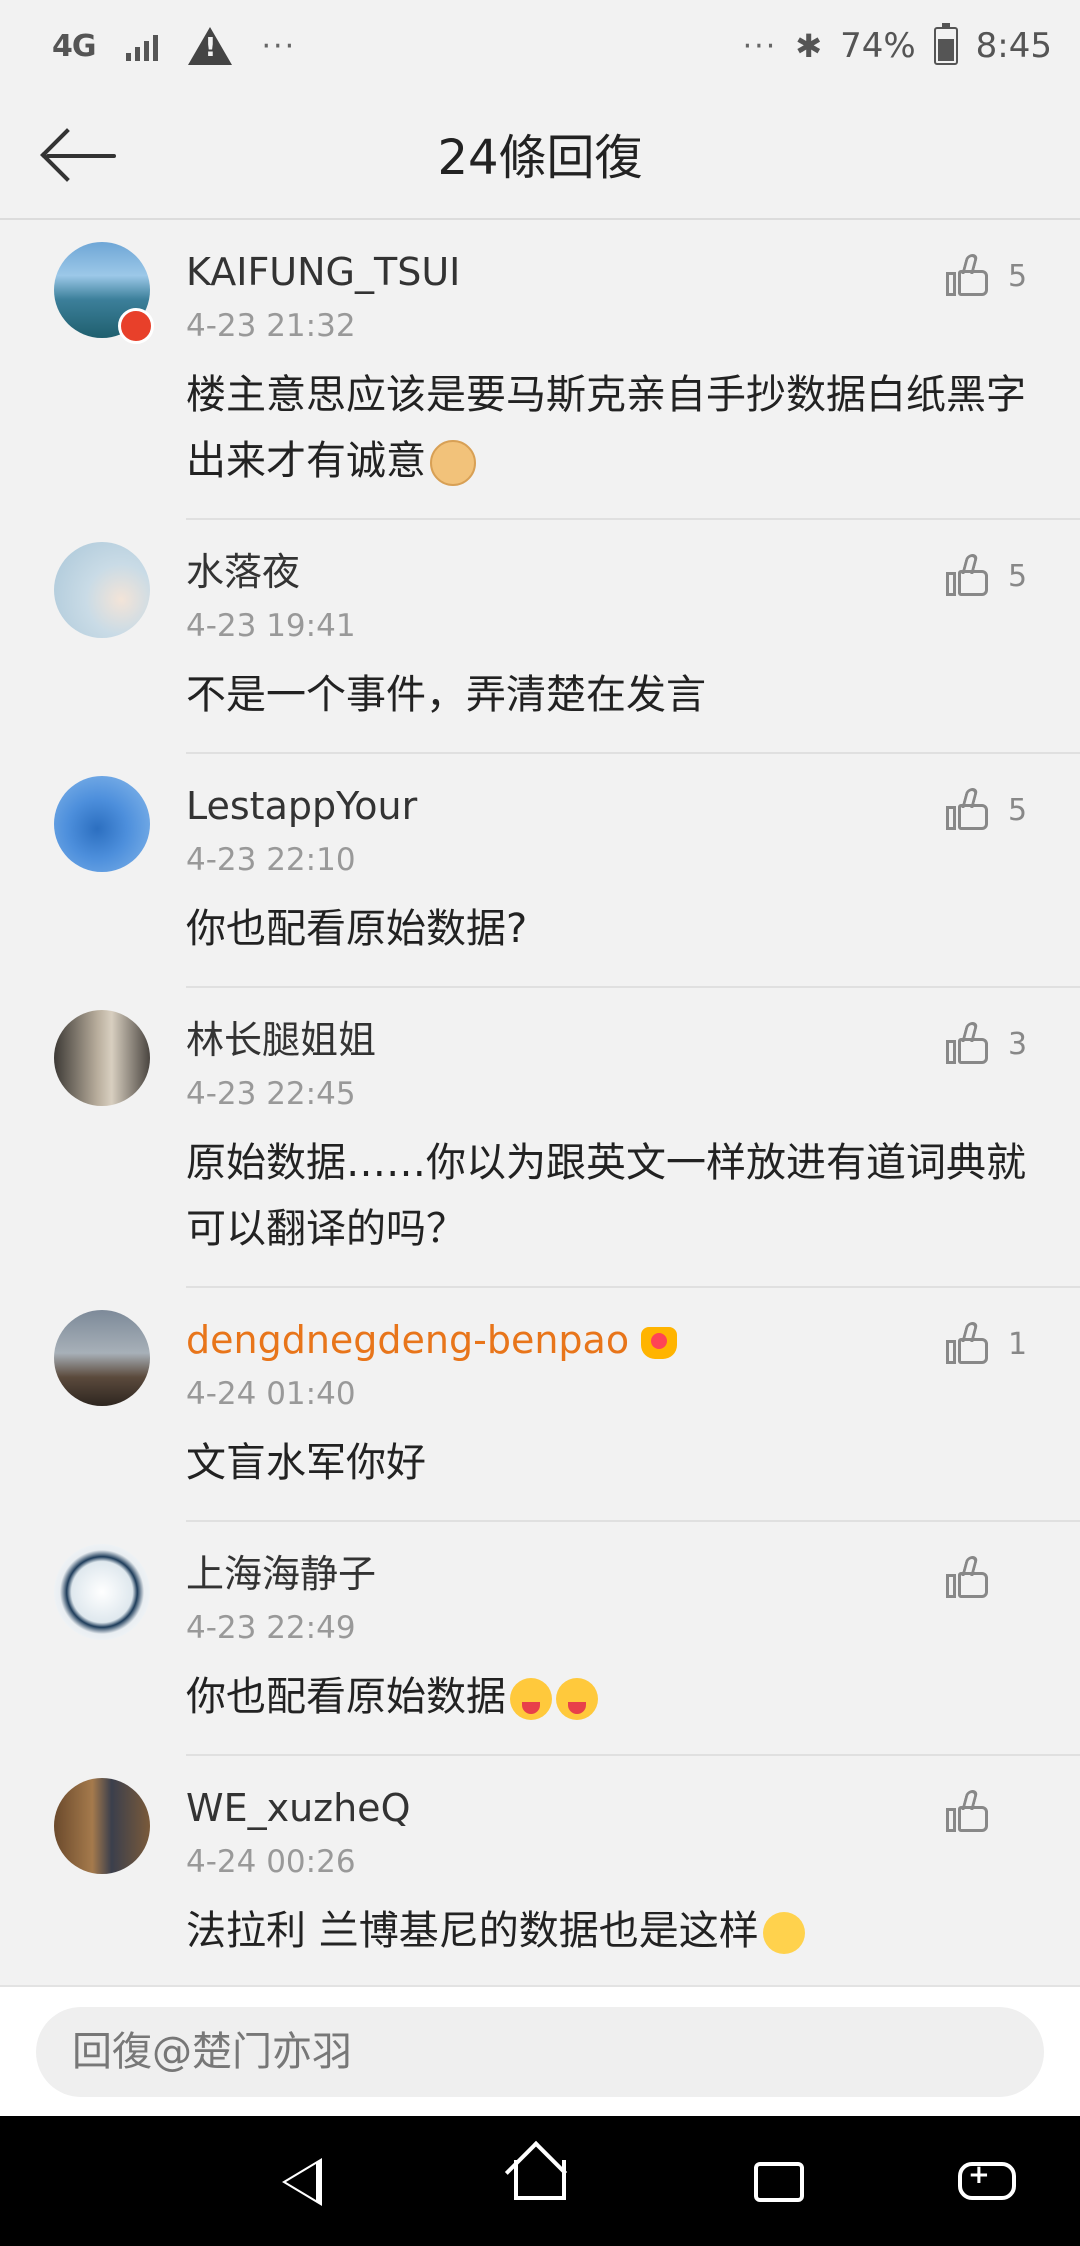 The width and height of the screenshot is (1080, 2246). Describe the element at coordinates (608, 1808) in the screenshot. I see `commenter-name: WE_xuzheQ` at that location.